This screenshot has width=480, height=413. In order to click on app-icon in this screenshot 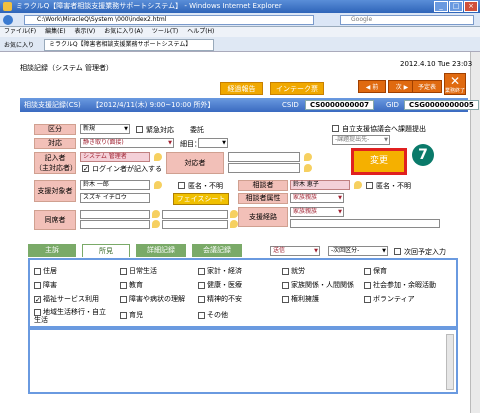, I will do `click(7, 6)`.